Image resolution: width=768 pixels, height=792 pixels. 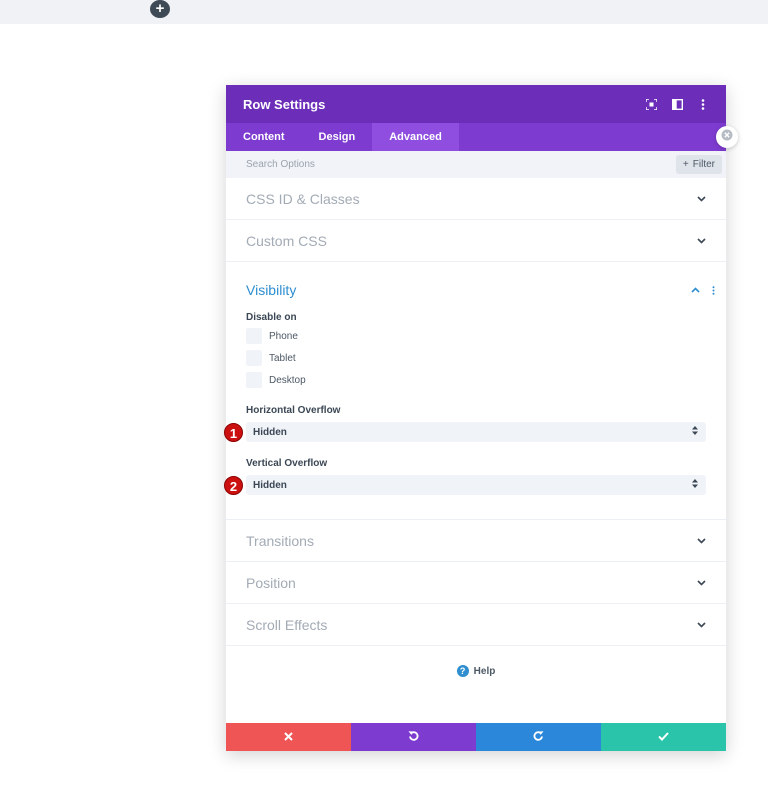 I want to click on redo-icon, so click(x=538, y=737).